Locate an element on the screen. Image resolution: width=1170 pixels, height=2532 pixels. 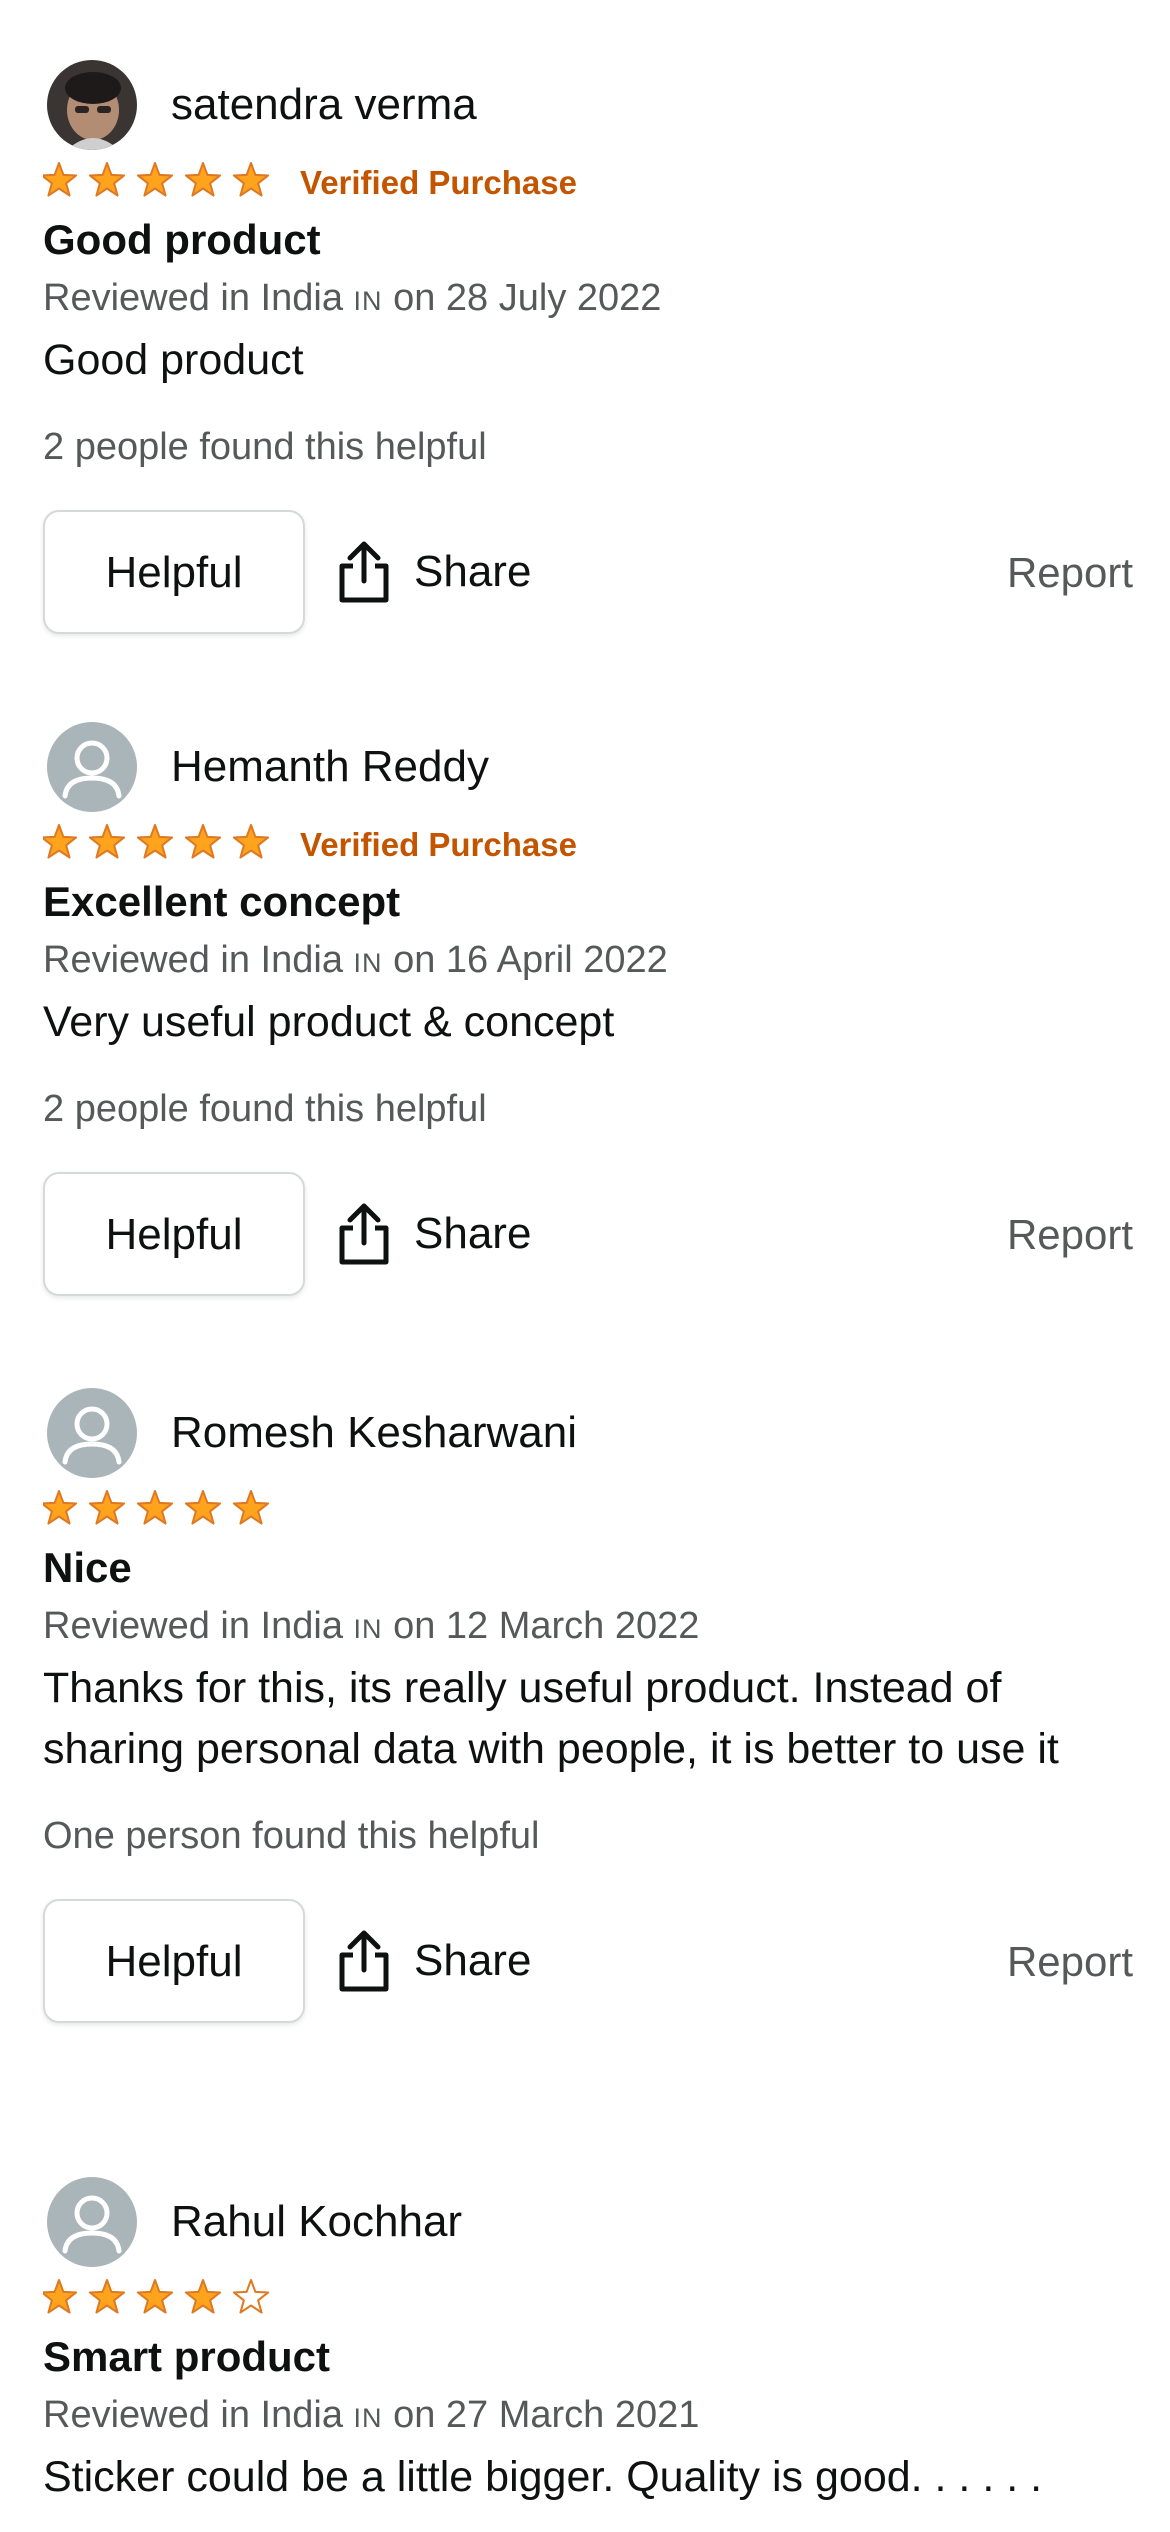
review-date-text: on 12 March 2022 is located at coordinates (546, 1626).